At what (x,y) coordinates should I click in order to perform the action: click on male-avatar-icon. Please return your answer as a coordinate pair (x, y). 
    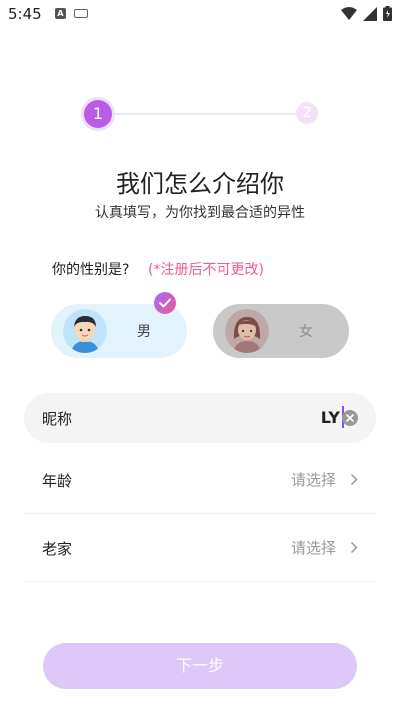
    Looking at the image, I should click on (85, 331).